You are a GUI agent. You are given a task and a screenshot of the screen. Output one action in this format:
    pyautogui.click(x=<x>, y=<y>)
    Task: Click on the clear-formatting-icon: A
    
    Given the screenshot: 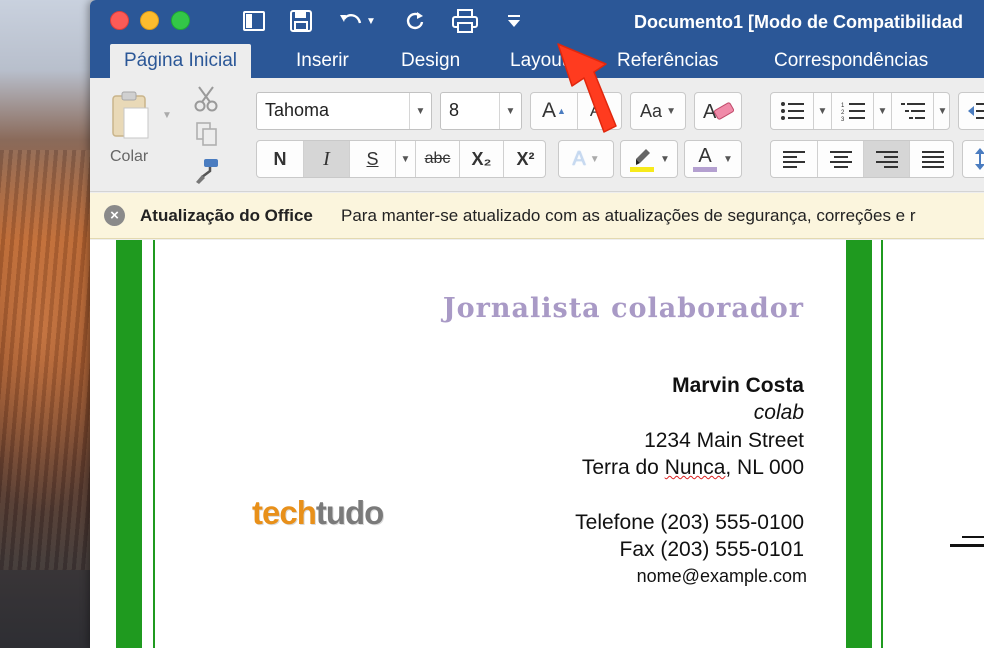 What is the action you would take?
    pyautogui.click(x=719, y=112)
    